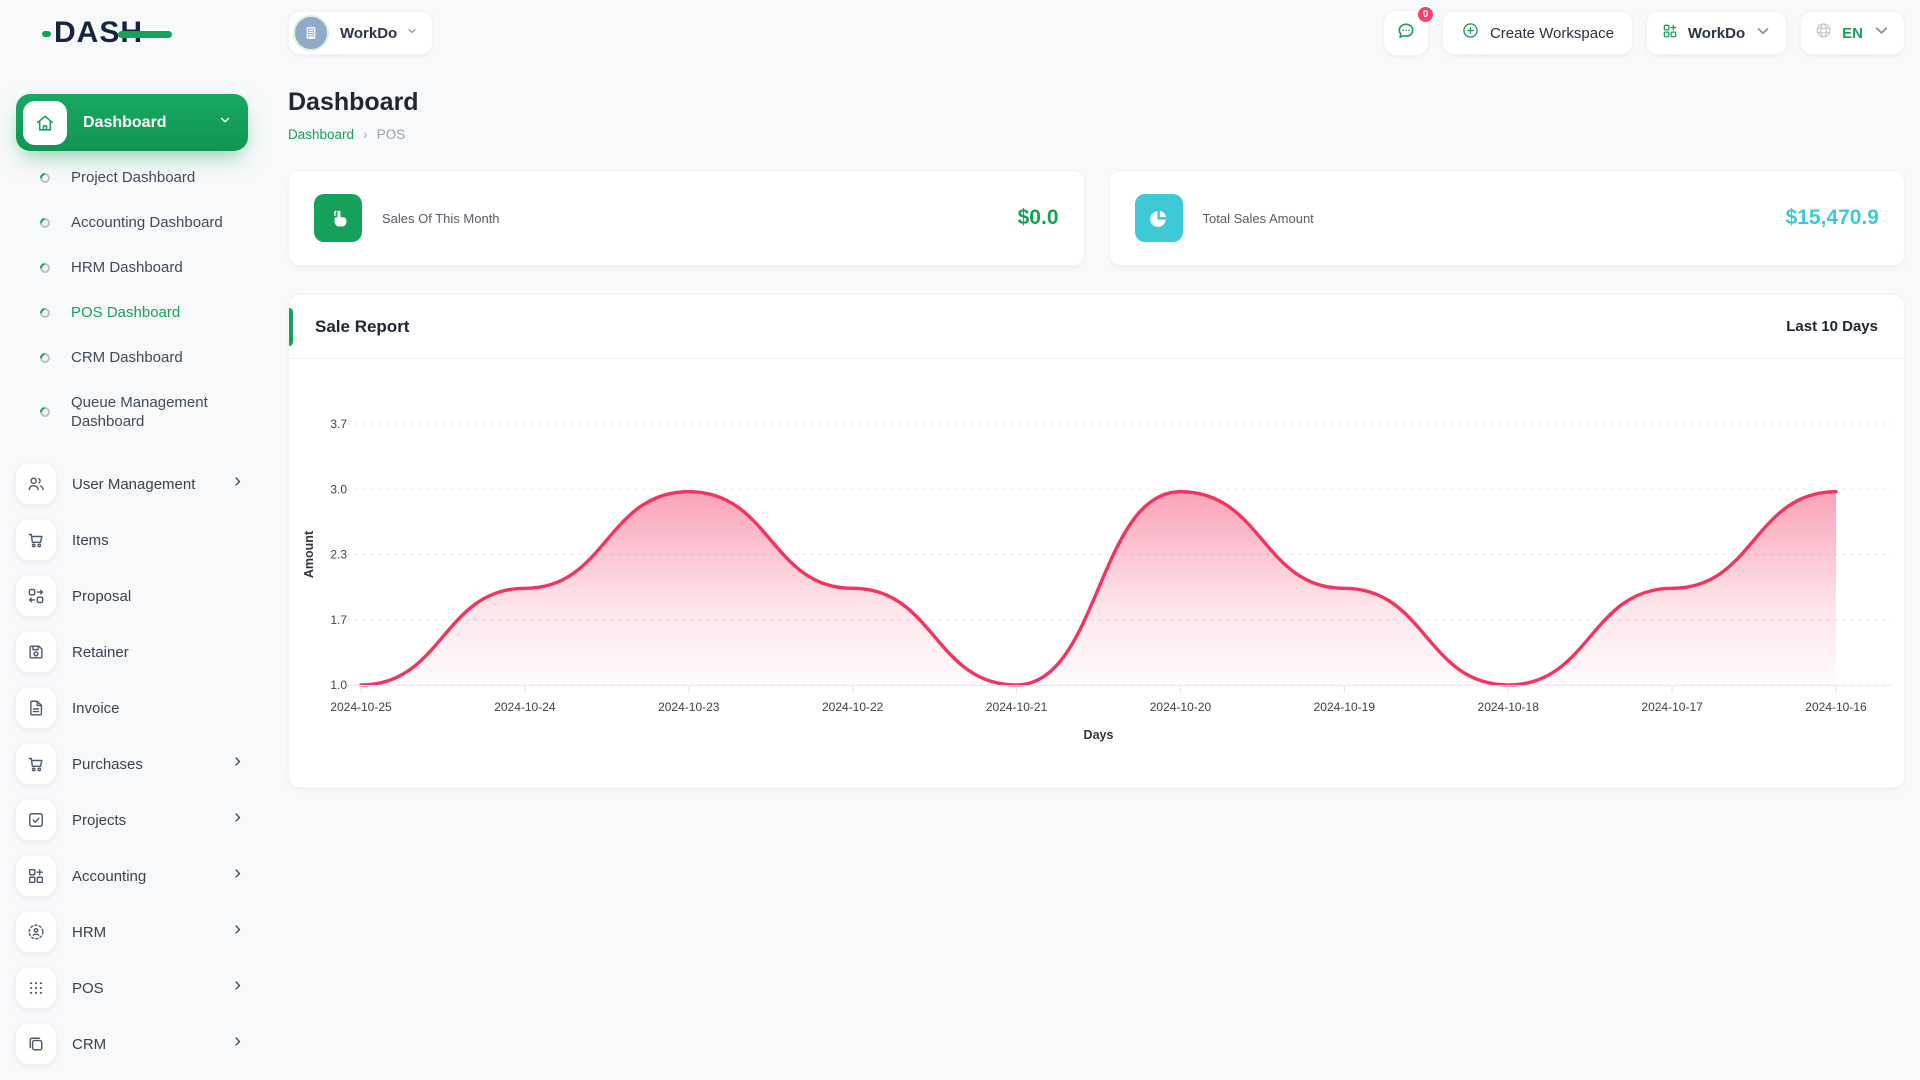  What do you see at coordinates (36, 932) in the screenshot?
I see `hrm-icon` at bounding box center [36, 932].